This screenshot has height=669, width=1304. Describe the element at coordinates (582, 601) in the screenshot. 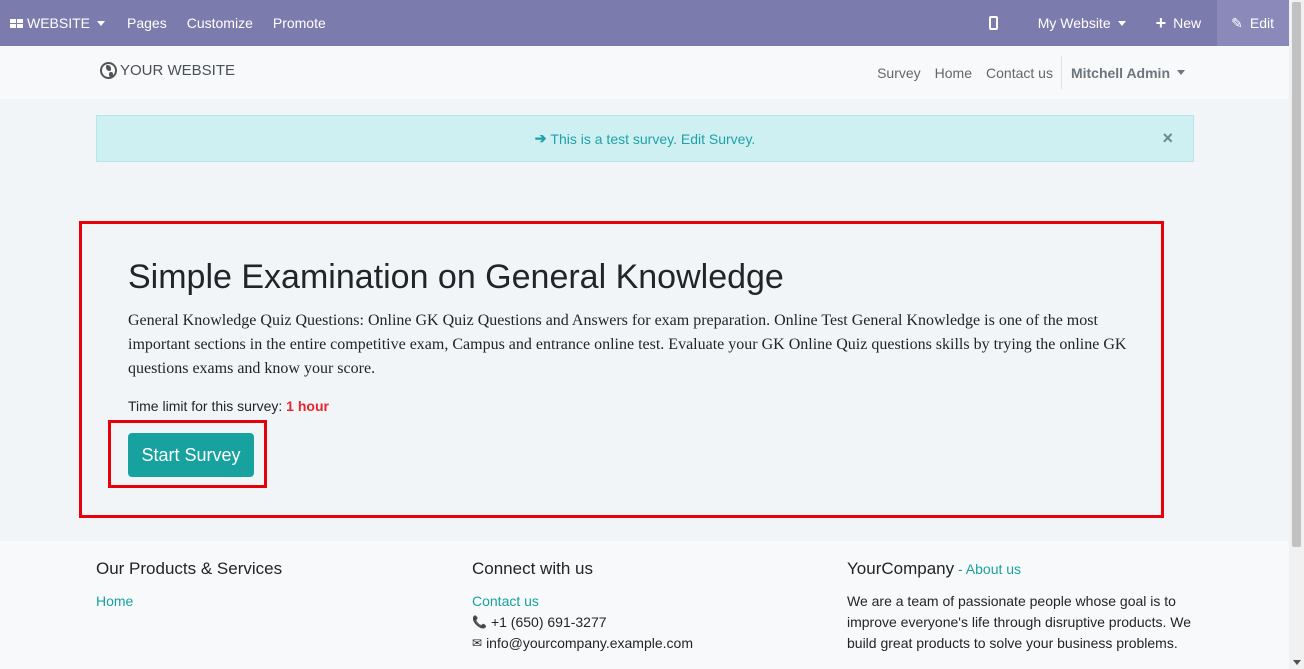

I see `footer-contact-link: Contact us` at that location.